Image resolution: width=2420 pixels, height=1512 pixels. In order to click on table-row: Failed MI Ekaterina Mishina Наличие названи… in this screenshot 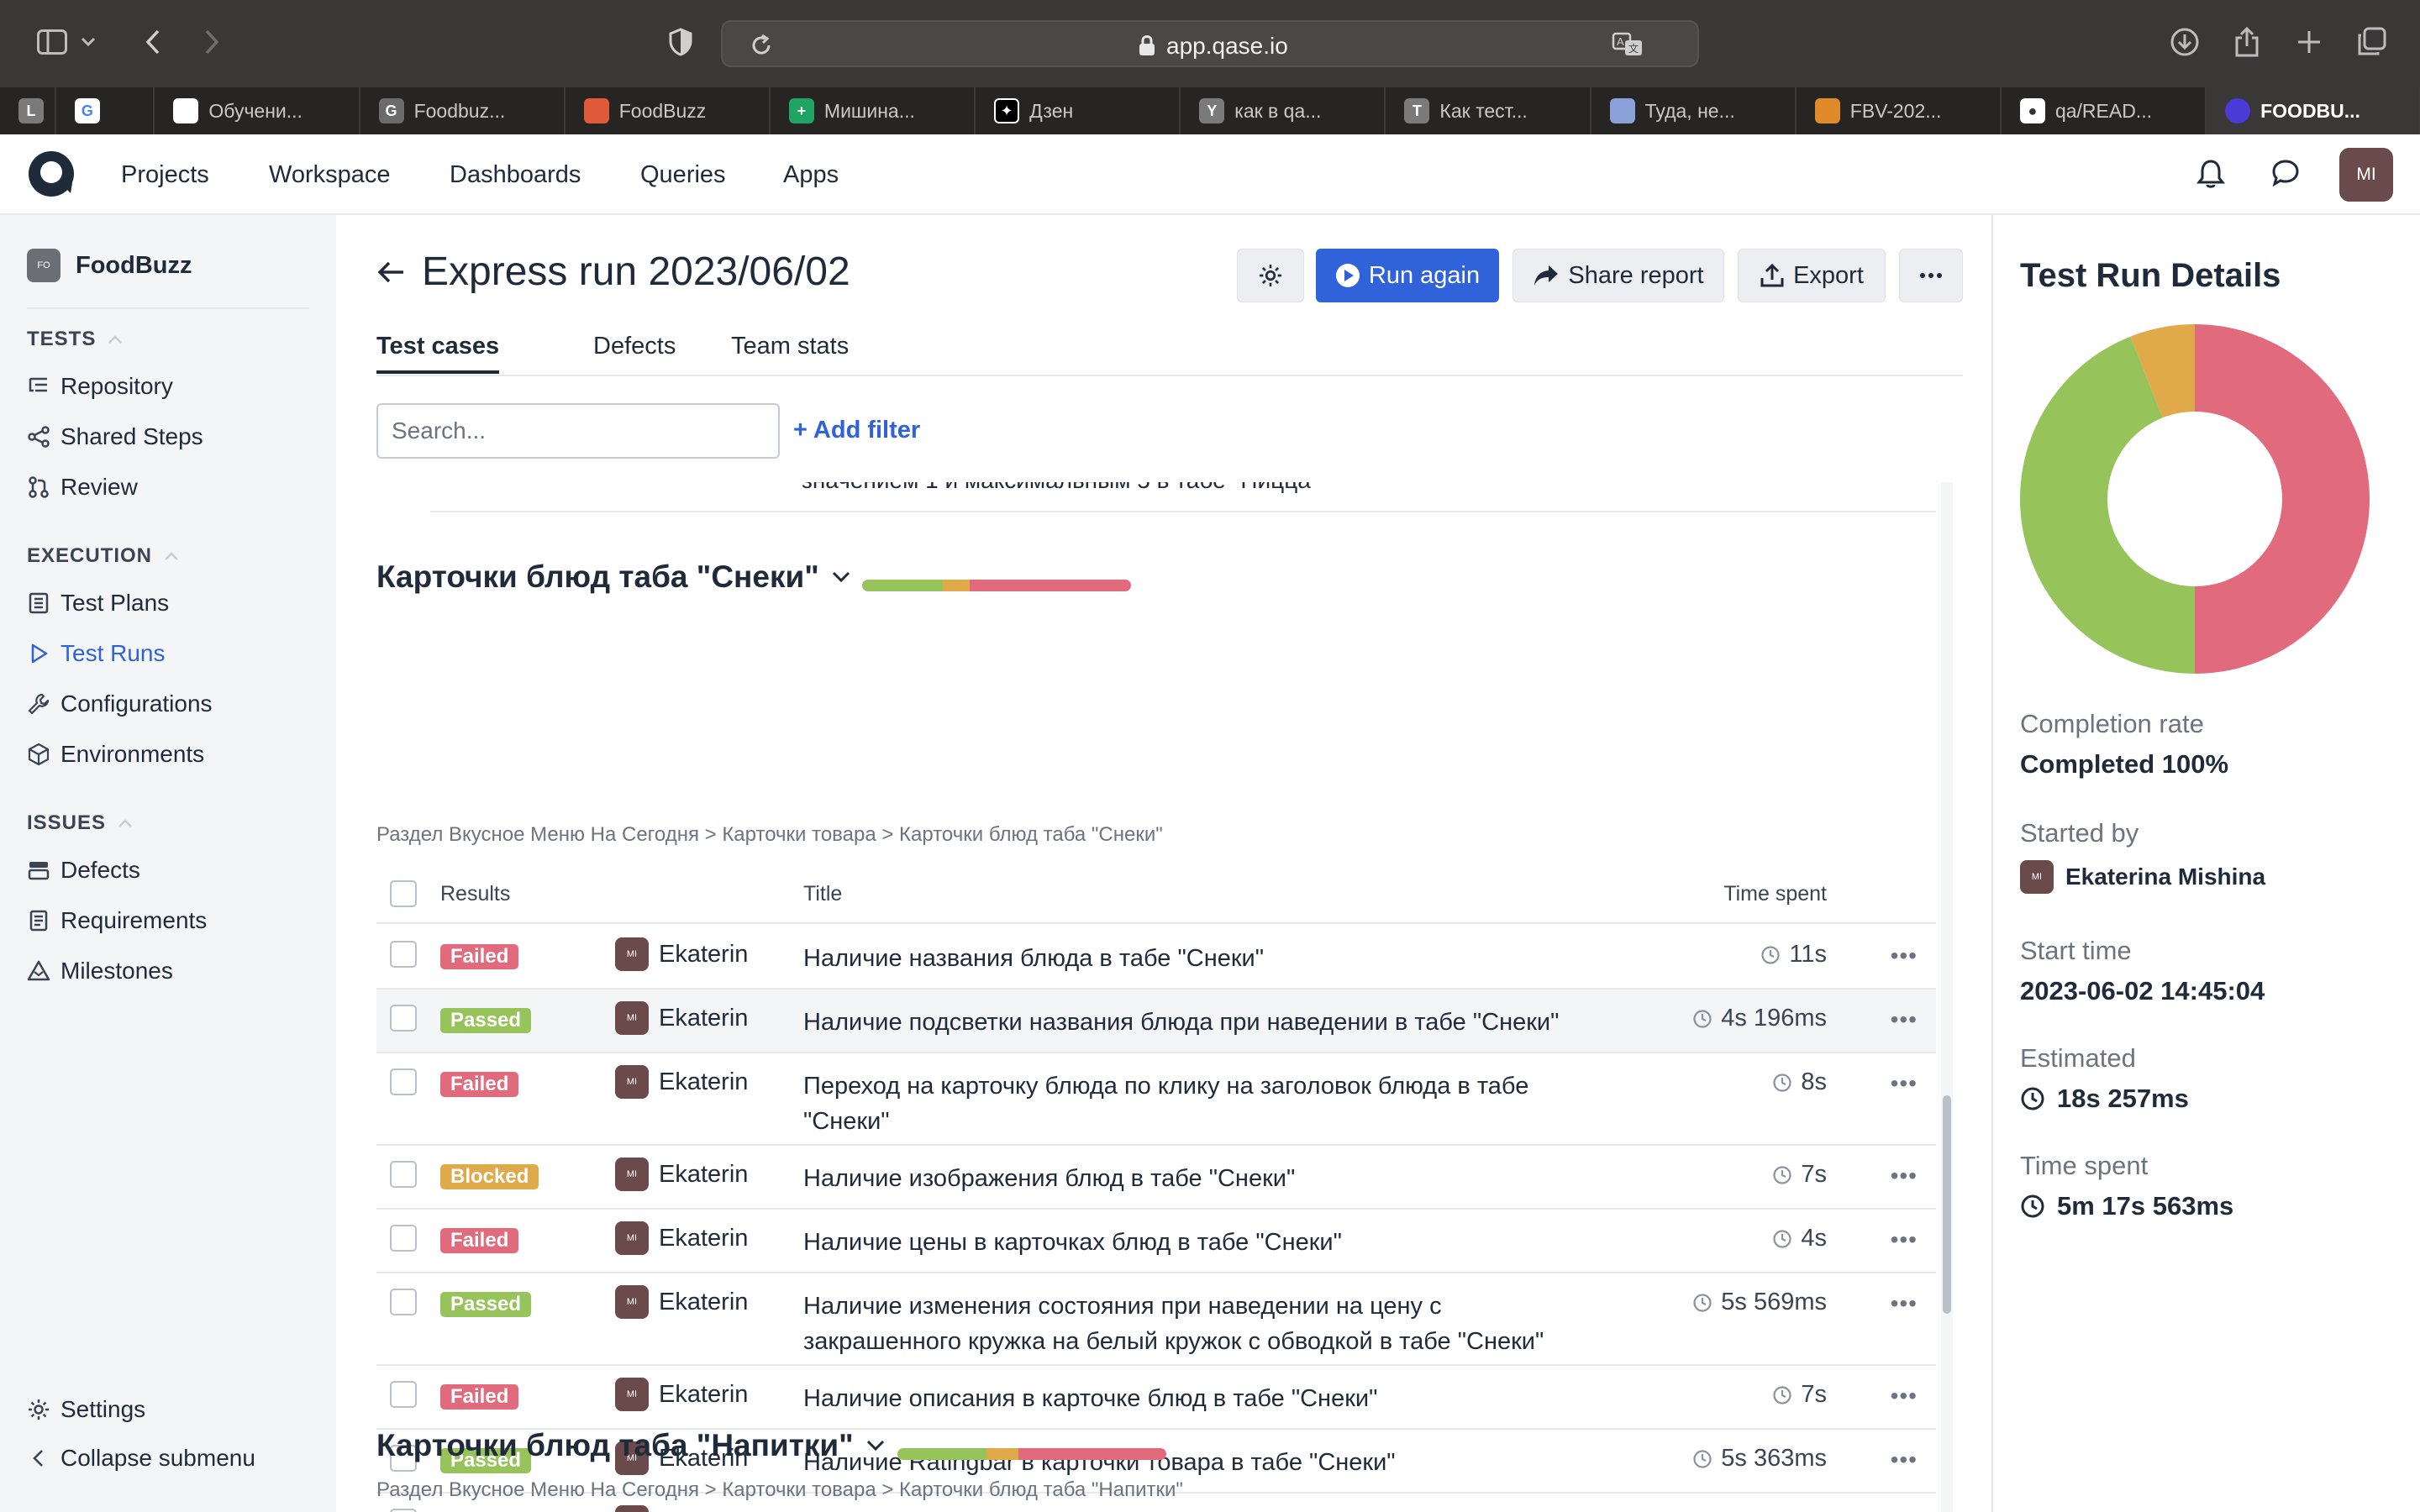, I will do `click(1156, 958)`.